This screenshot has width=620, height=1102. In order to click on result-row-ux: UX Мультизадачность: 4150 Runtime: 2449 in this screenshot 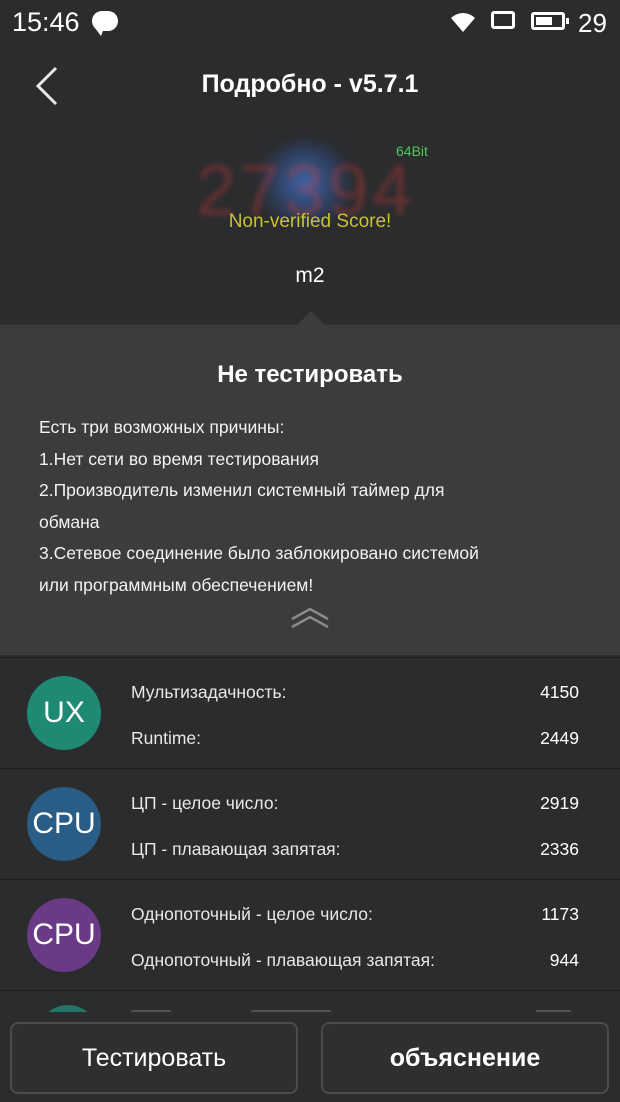, I will do `click(310, 712)`.